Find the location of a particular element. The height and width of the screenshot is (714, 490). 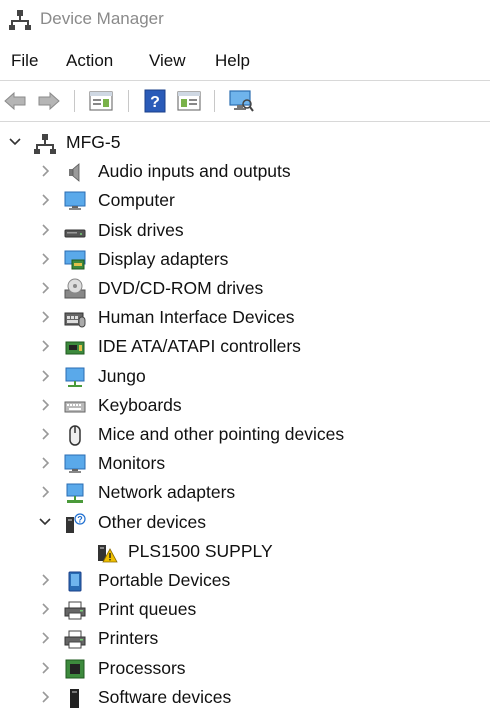

tree-item-label: Jungo is located at coordinates (122, 375).